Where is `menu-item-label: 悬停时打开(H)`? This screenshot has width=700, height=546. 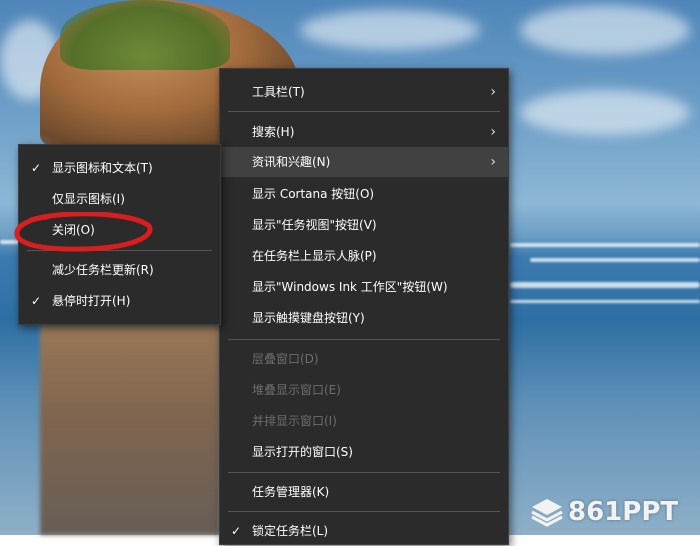 menu-item-label: 悬停时打开(H) is located at coordinates (91, 301).